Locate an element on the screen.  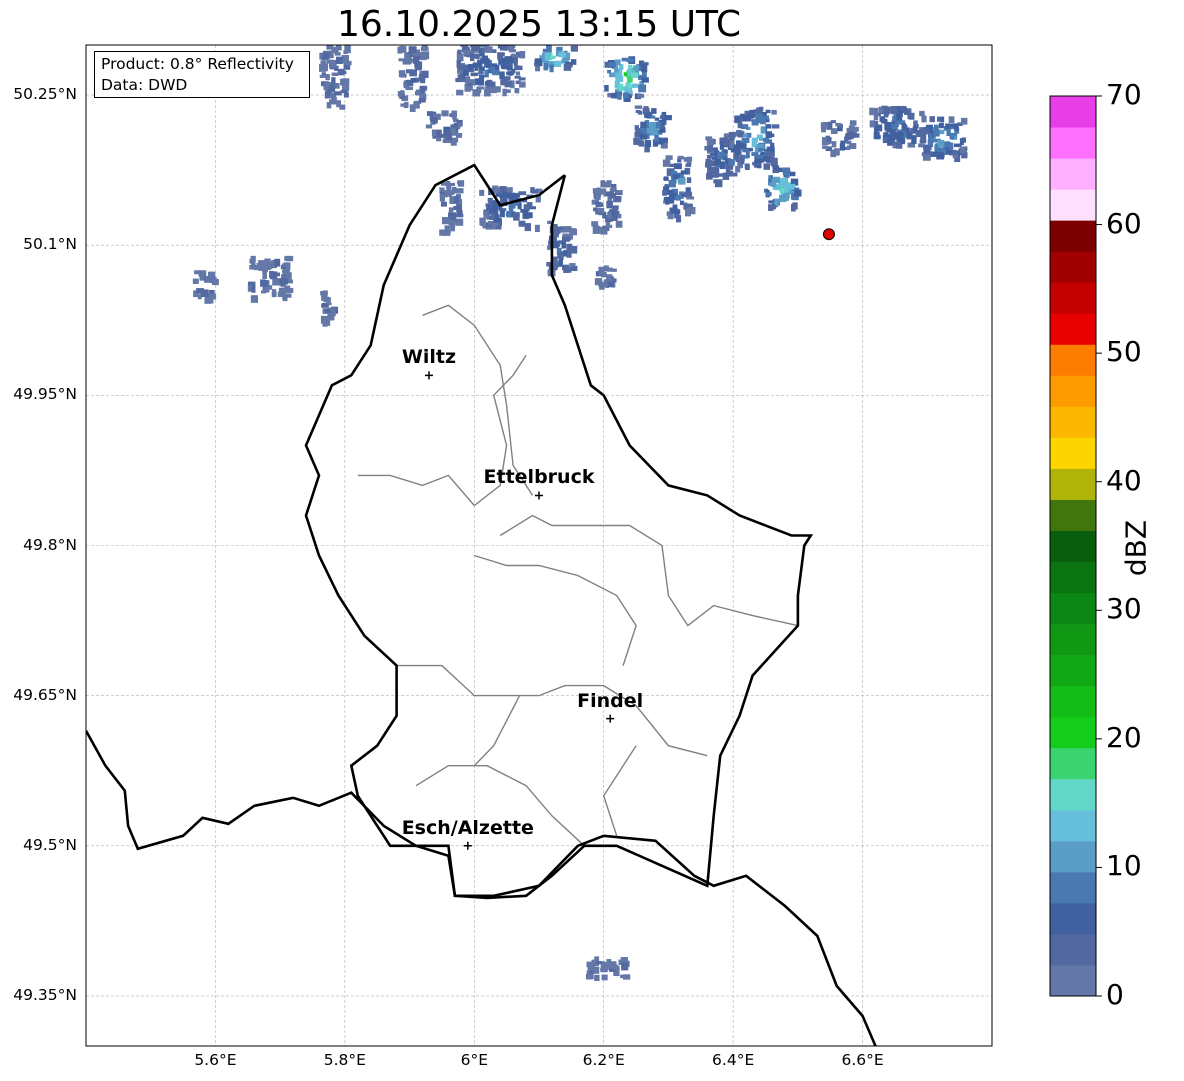
colorbar is located at coordinates (1075, 546).